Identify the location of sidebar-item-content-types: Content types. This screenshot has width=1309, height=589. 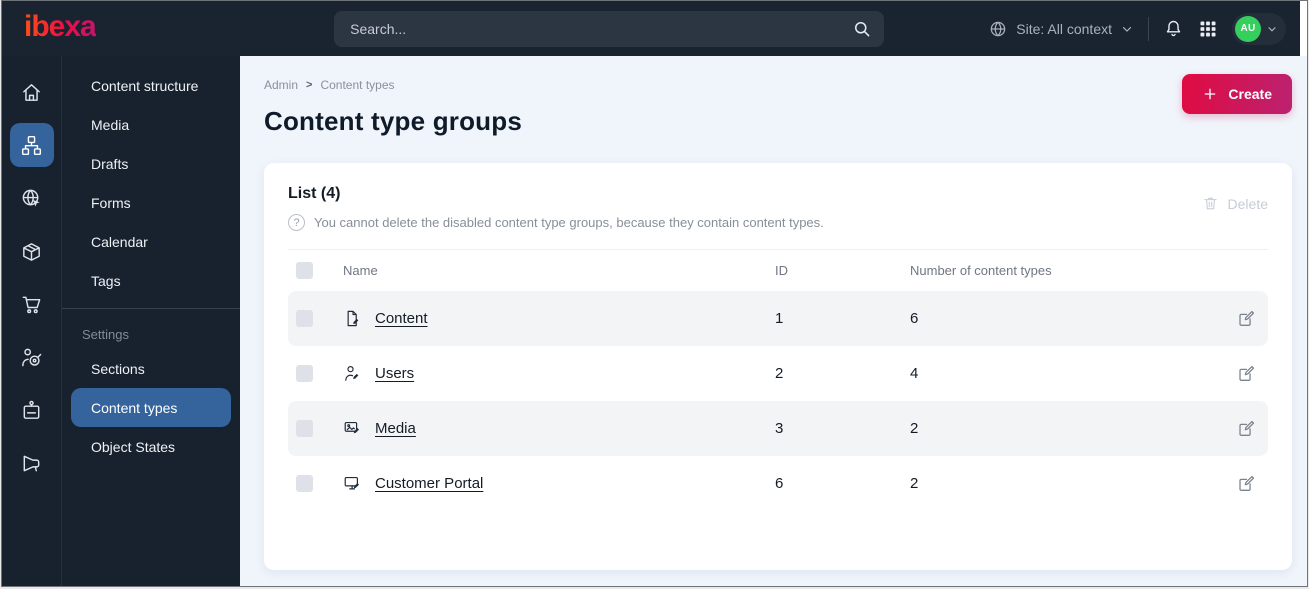
(151, 407).